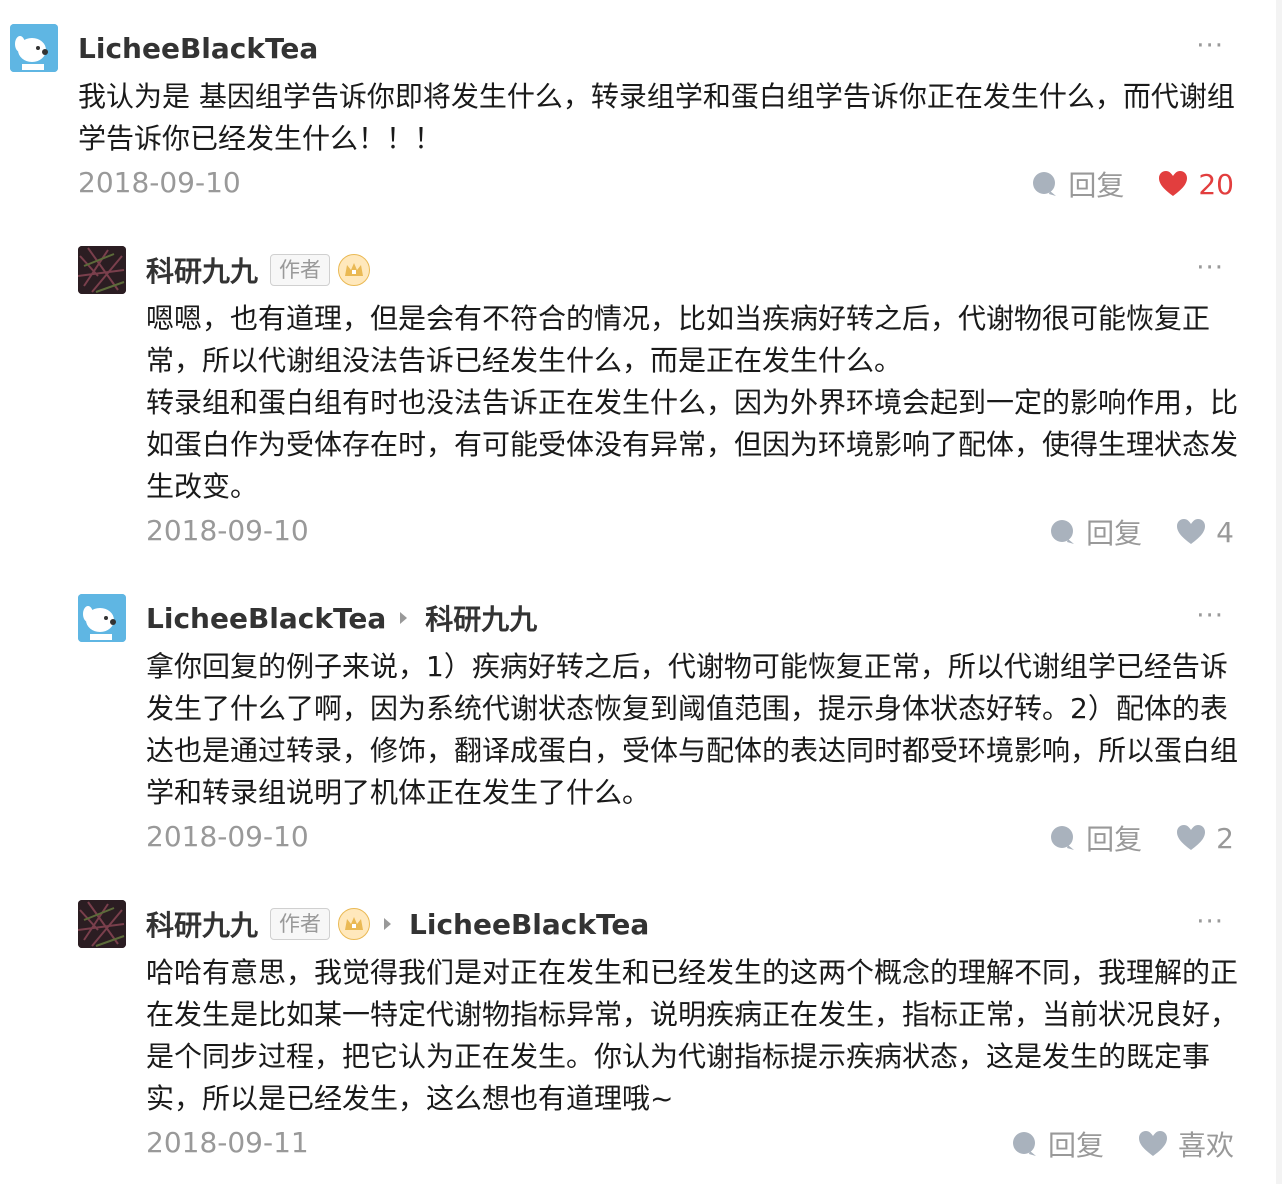 This screenshot has height=1184, width=1282. I want to click on comment-header: 科研九九 作者 LicheeBlackTea, so click(397, 924).